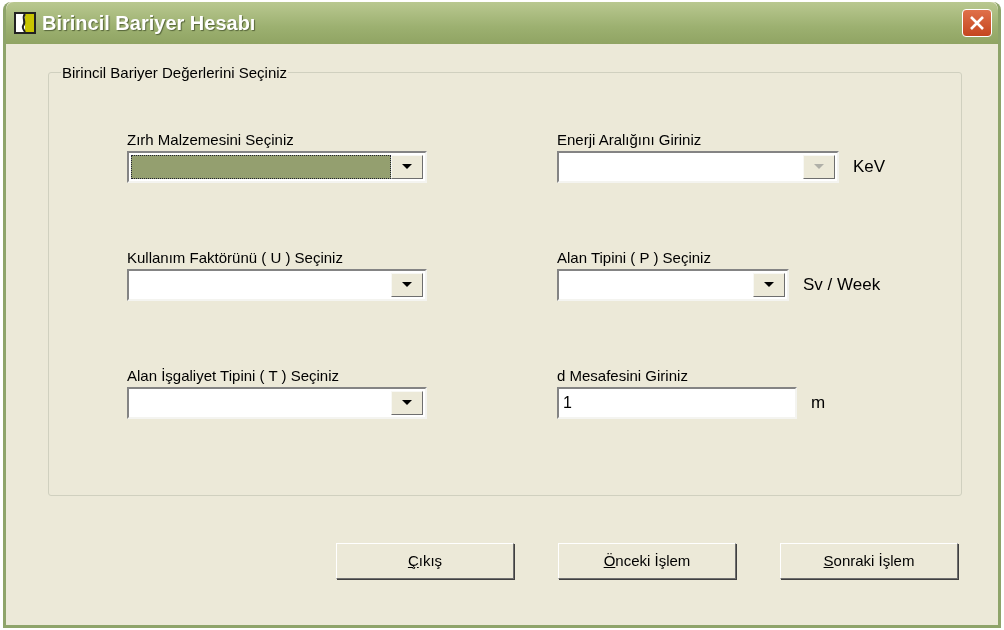 Image resolution: width=1004 pixels, height=630 pixels. Describe the element at coordinates (622, 375) in the screenshot. I see `field-label: d Mesafesini Giriniz` at that location.